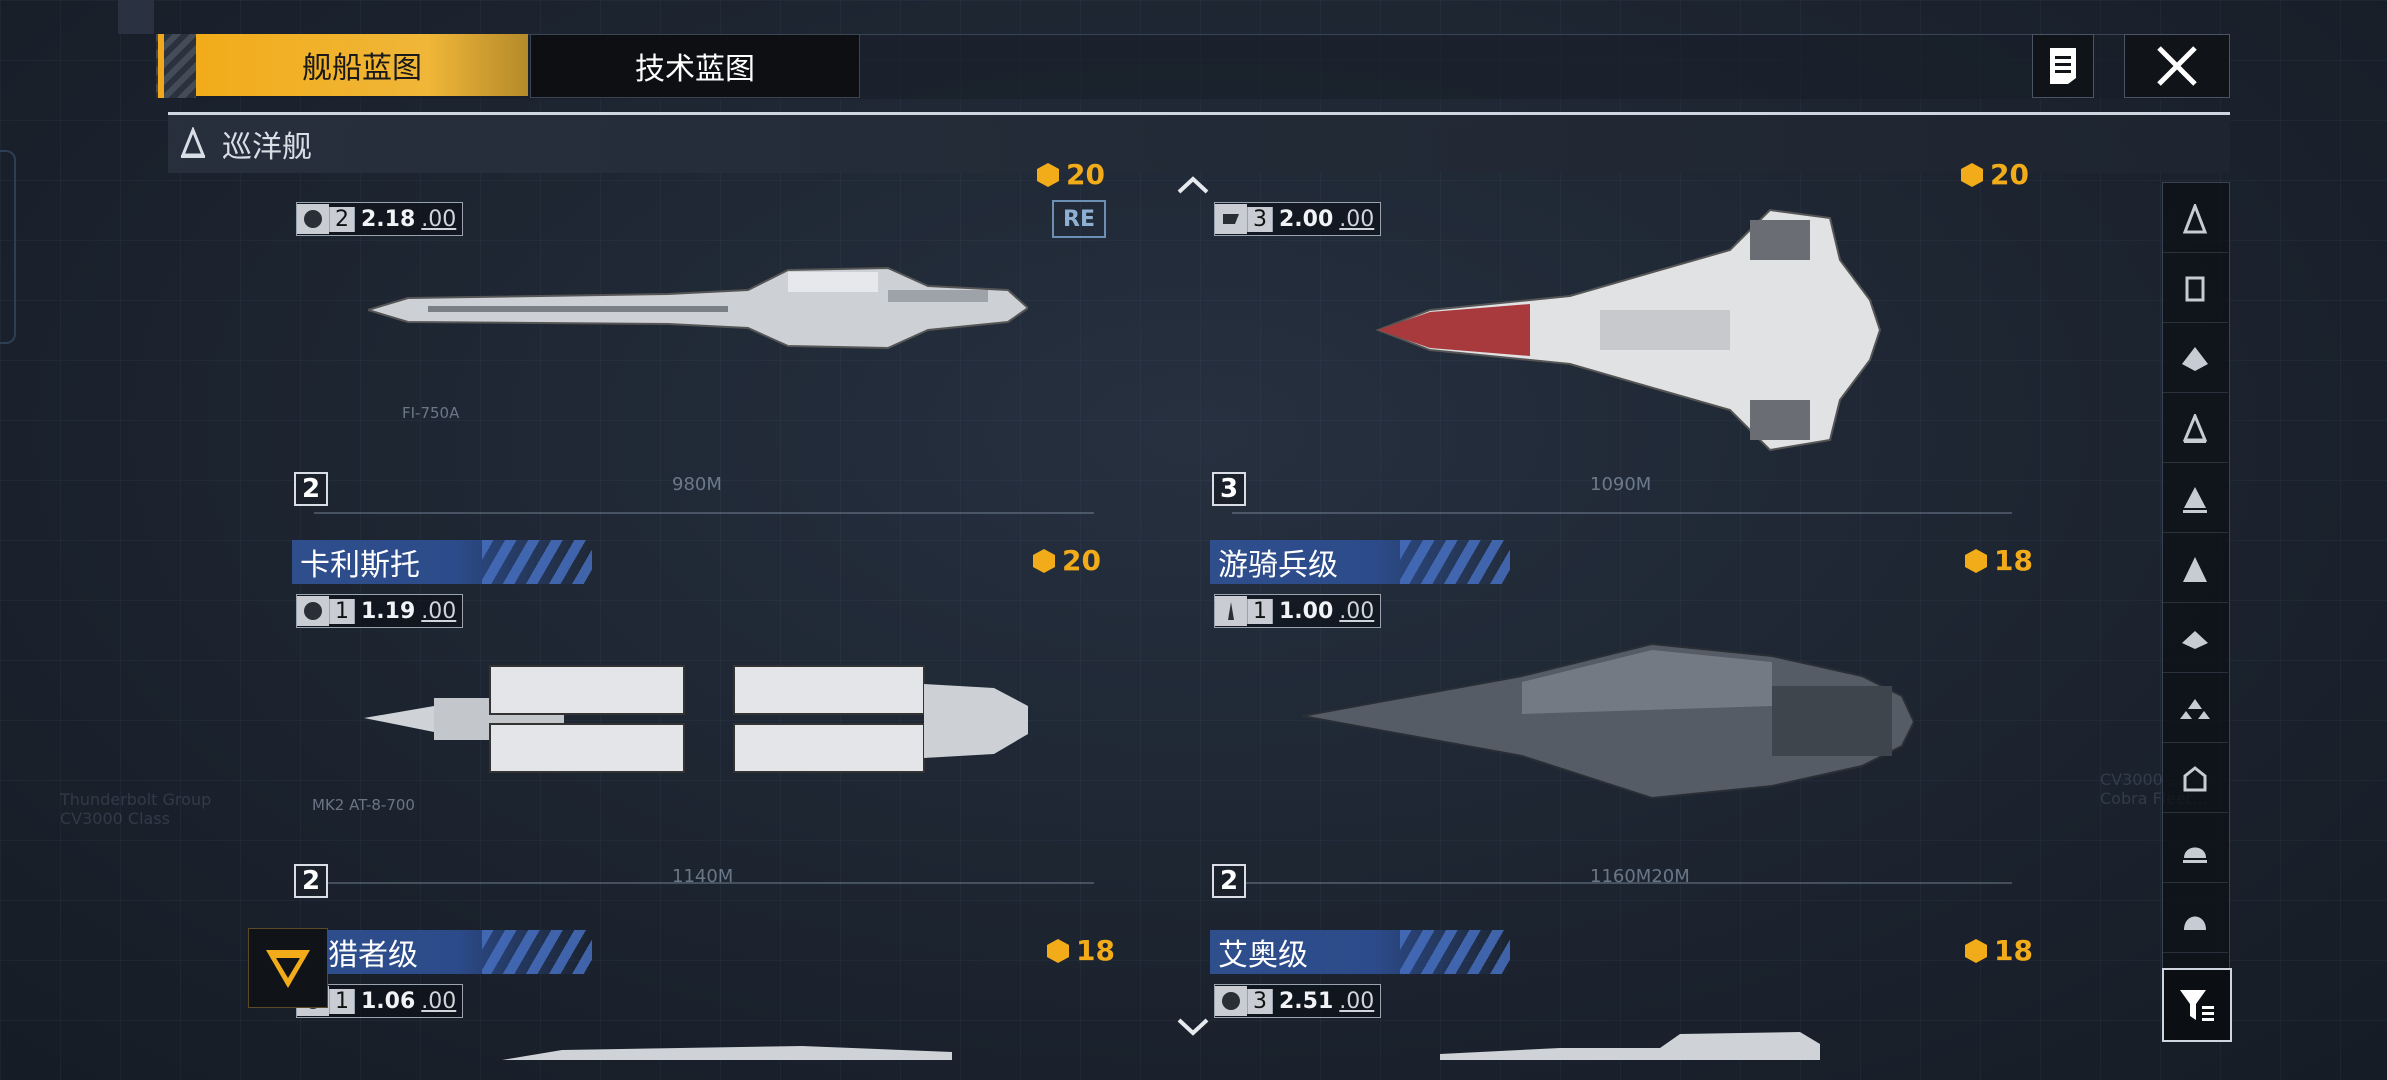  What do you see at coordinates (1306, 611) in the screenshot?
I see `ship-value: 1.00` at bounding box center [1306, 611].